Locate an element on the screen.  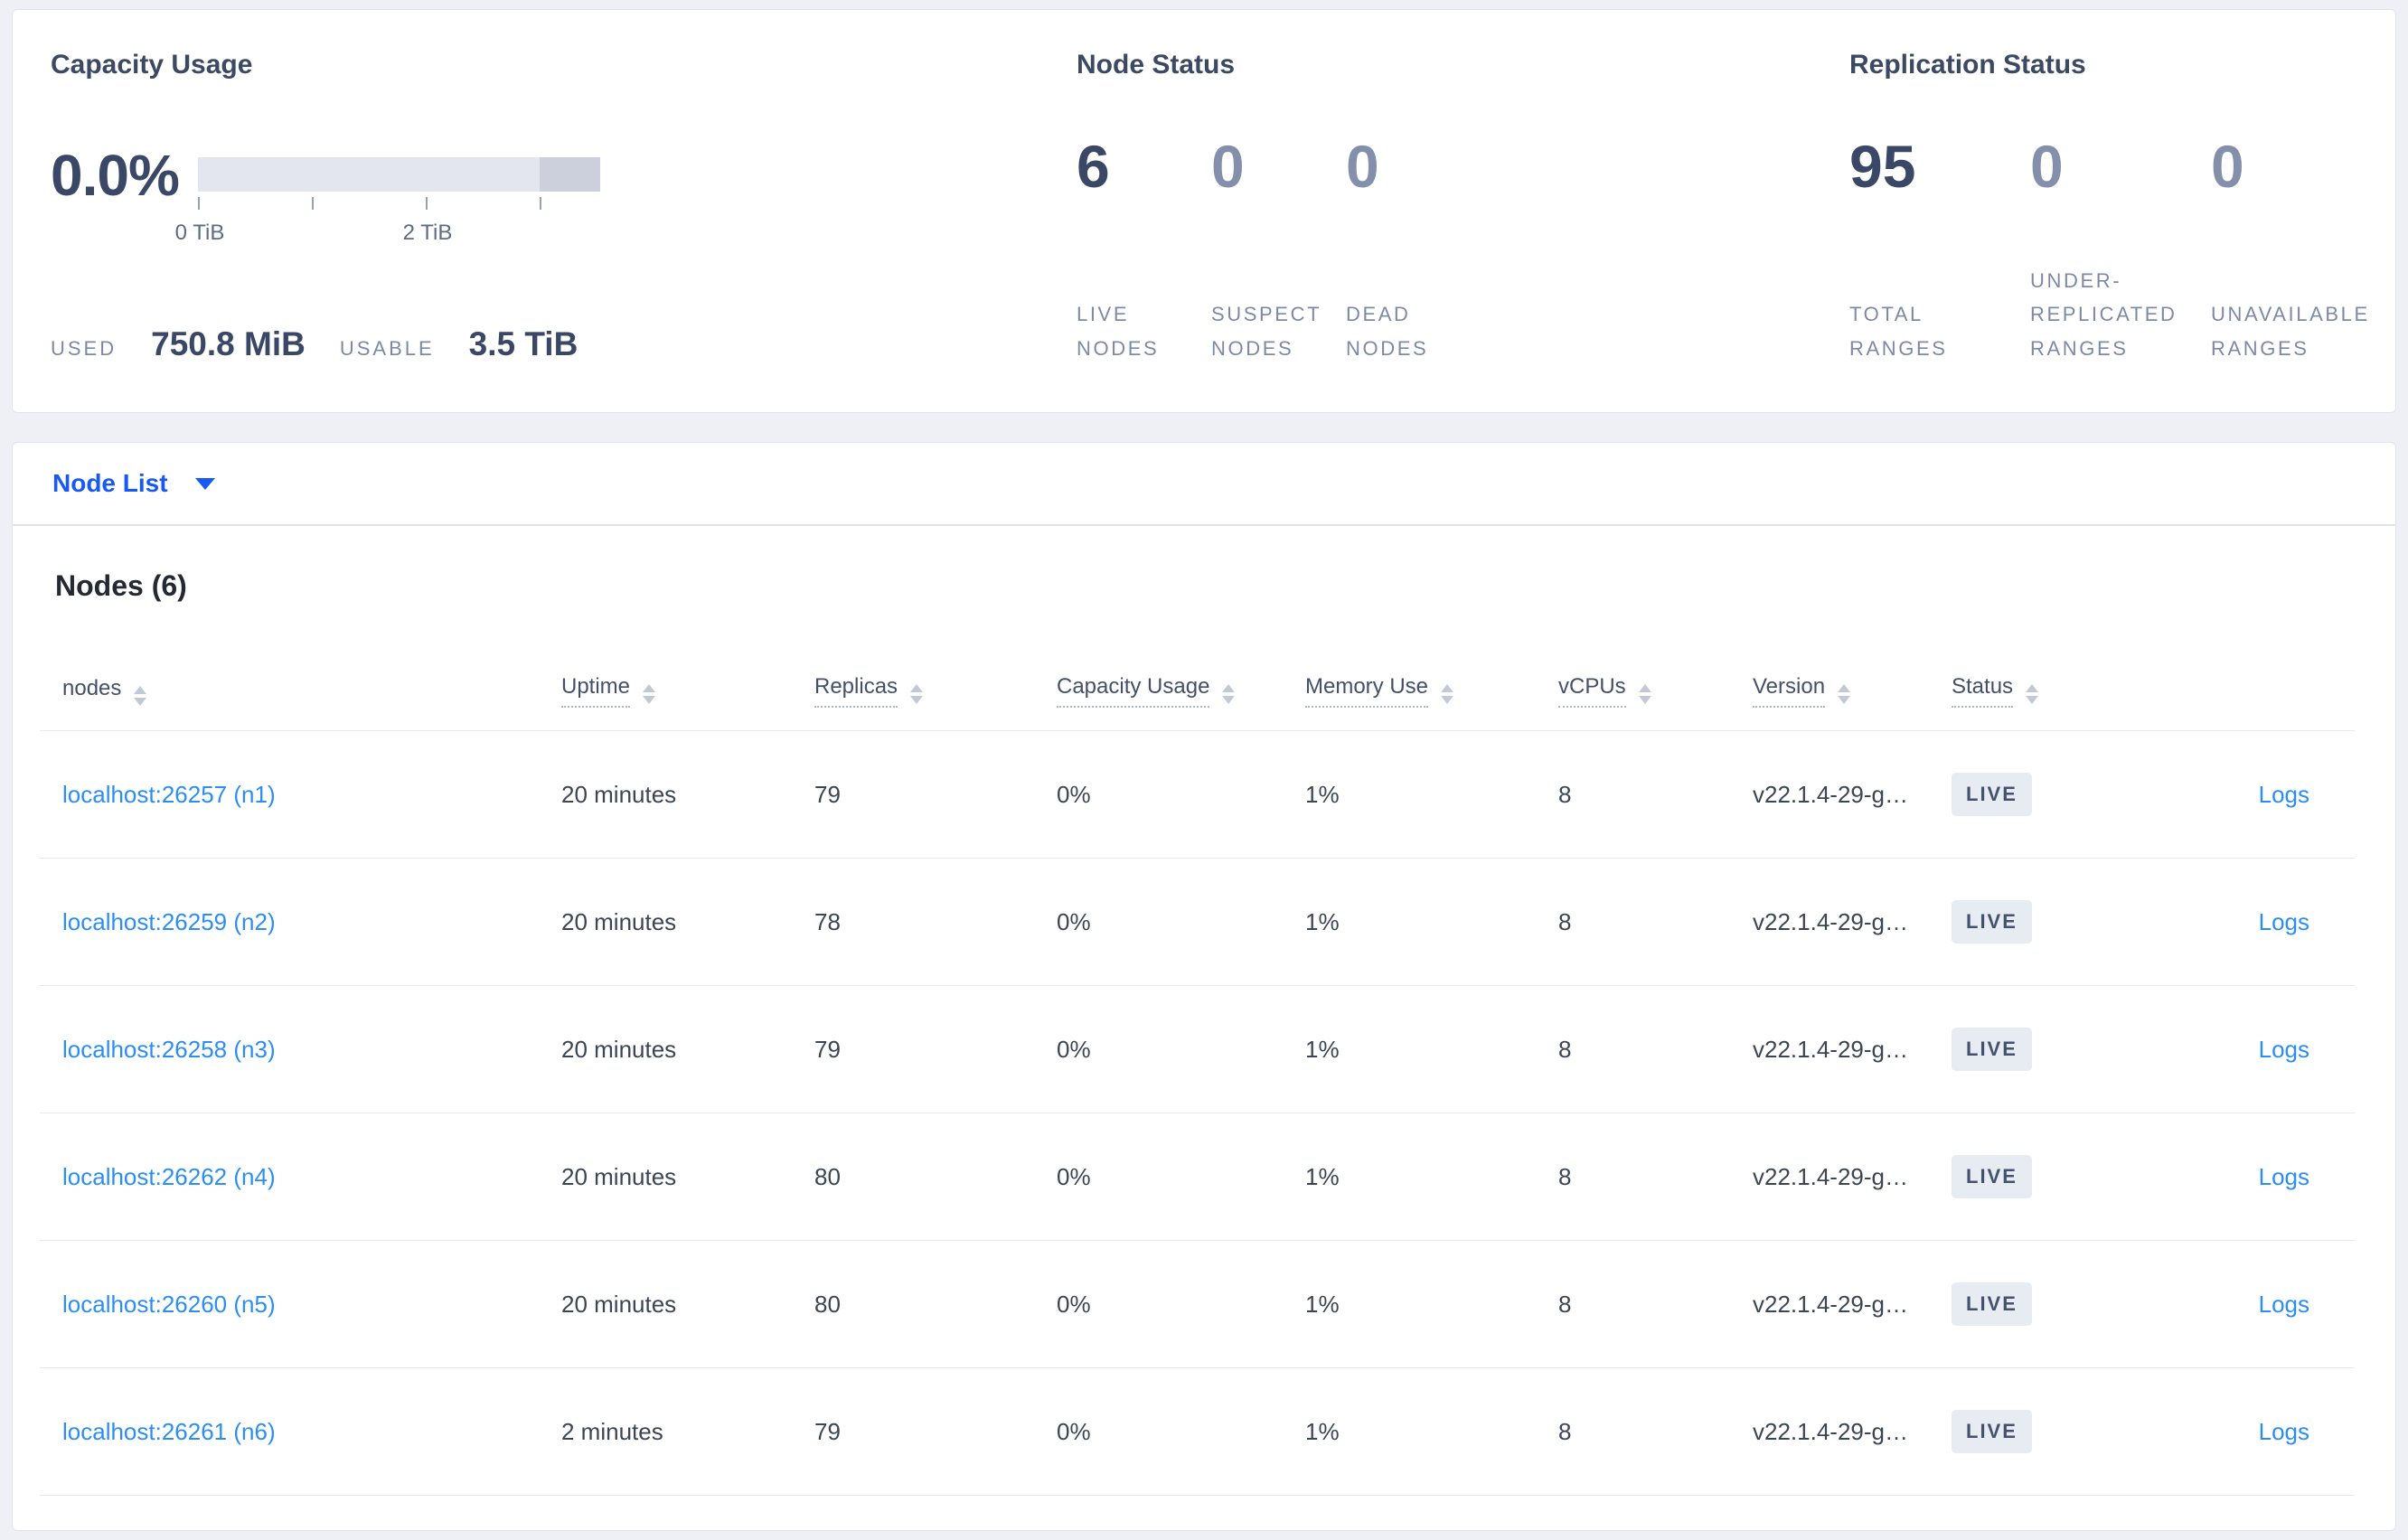
unavailable-ranges-label: UNAVAILABLE RANGES is located at coordinates (2290, 331).